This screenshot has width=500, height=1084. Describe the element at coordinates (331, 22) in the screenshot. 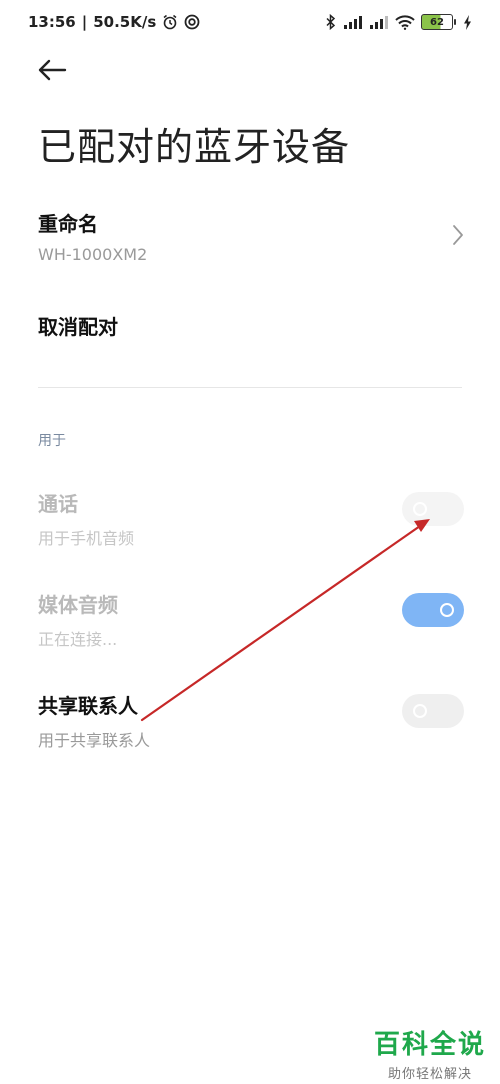

I see `bluetooth-icon` at that location.